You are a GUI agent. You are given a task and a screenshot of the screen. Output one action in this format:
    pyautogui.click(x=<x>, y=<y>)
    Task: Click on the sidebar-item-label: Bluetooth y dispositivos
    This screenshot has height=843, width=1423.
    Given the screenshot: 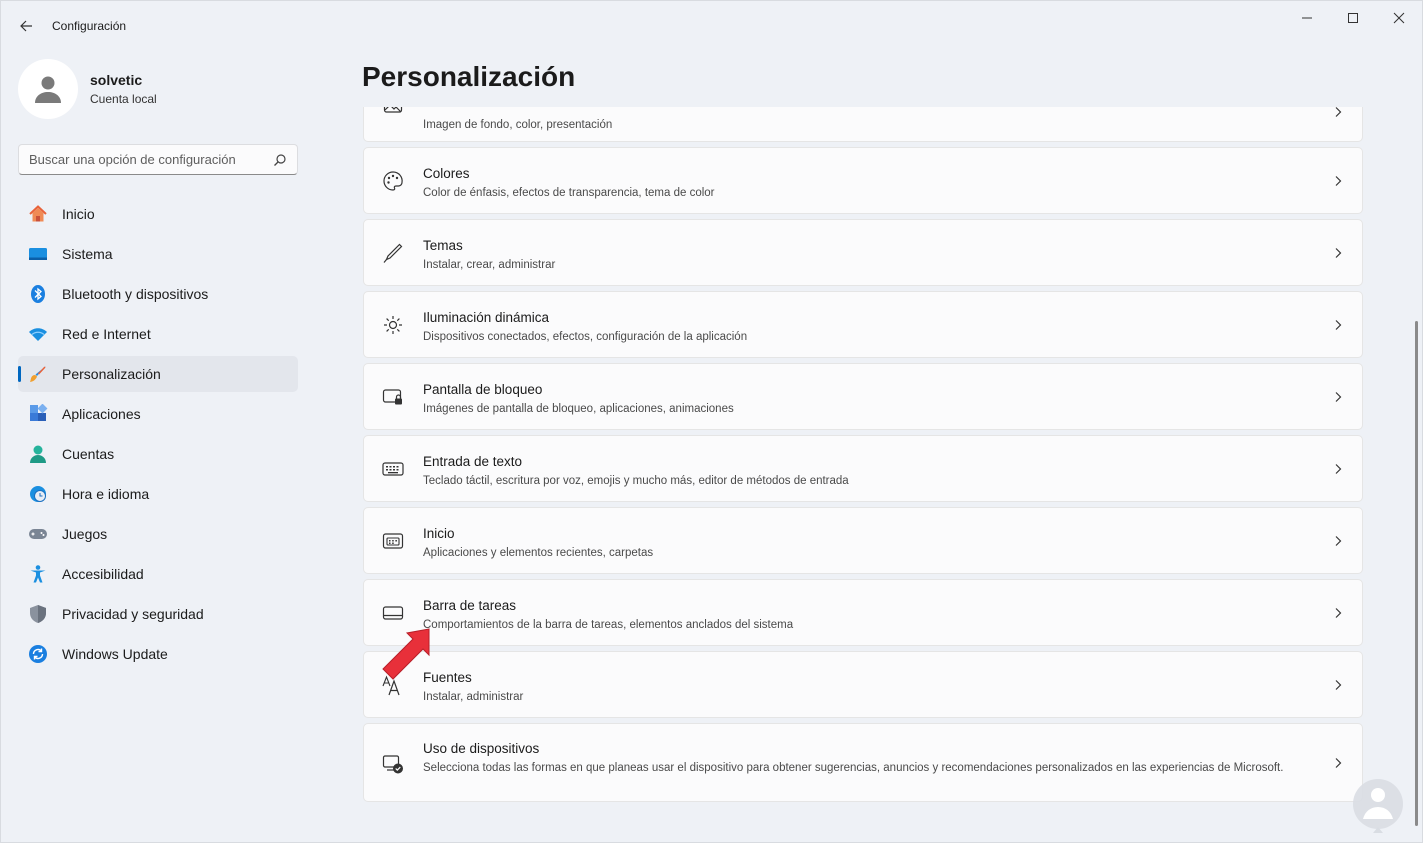 What is the action you would take?
    pyautogui.click(x=135, y=294)
    